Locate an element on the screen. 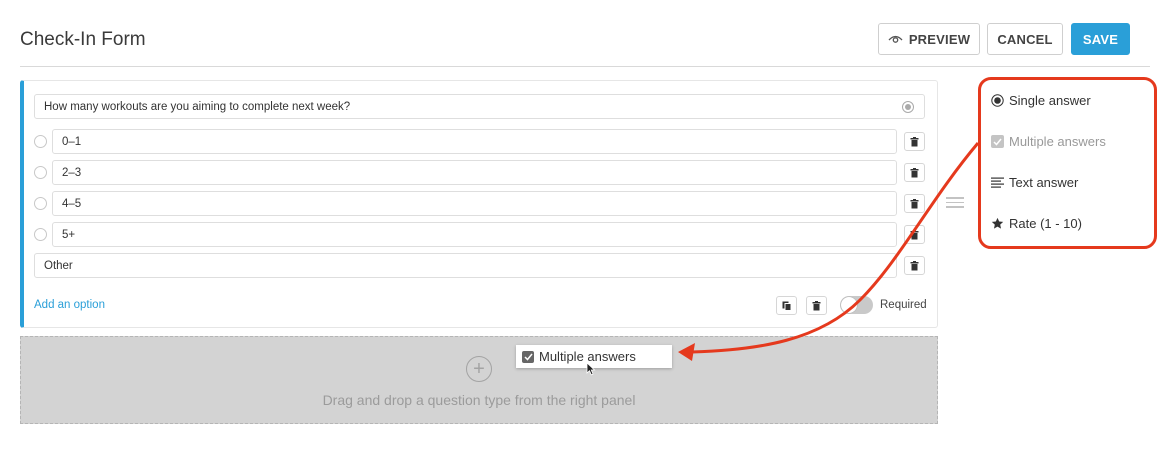 This screenshot has height=473, width=1168. duplicate-question-button is located at coordinates (786, 305).